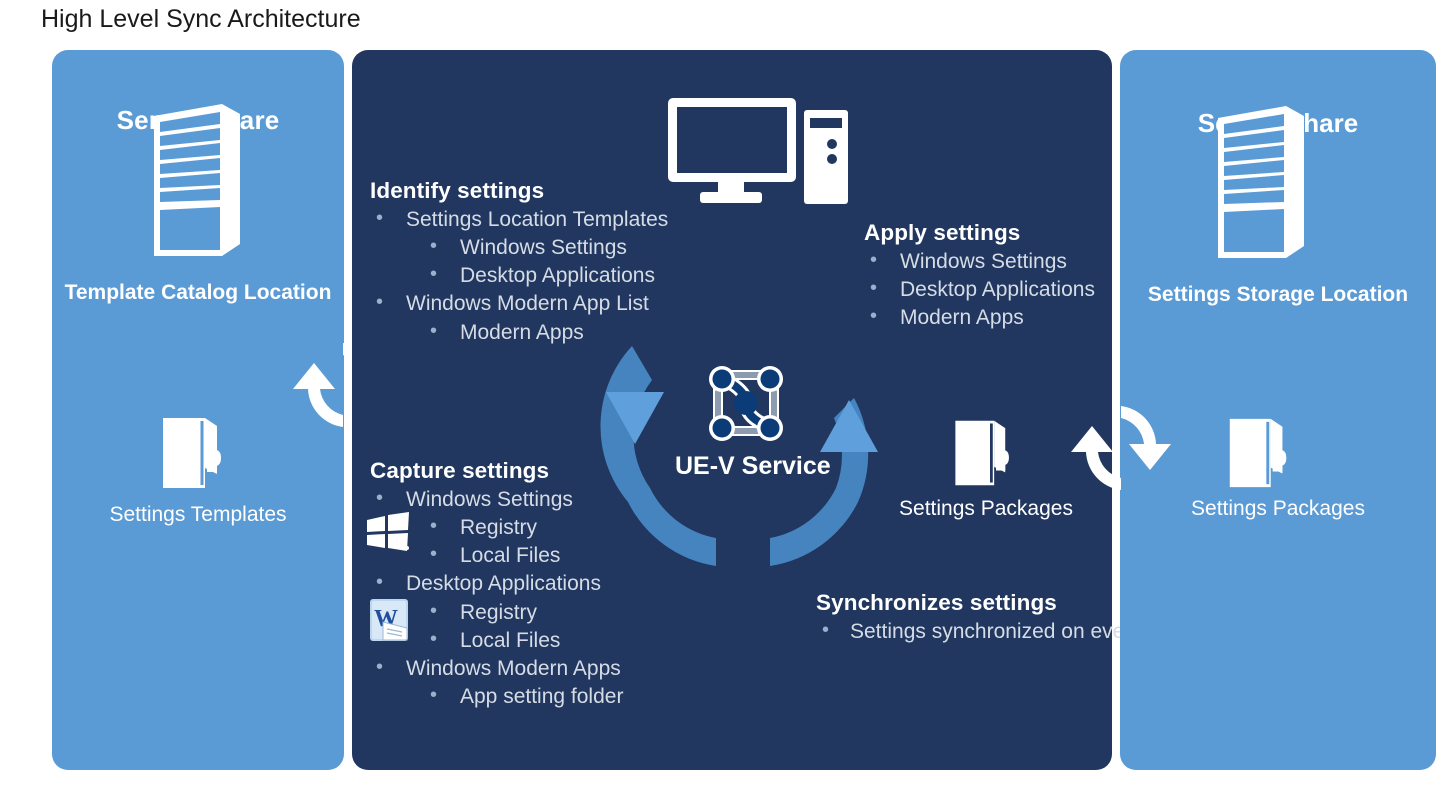  Describe the element at coordinates (388, 531) in the screenshot. I see `windows-logo-icon` at that location.